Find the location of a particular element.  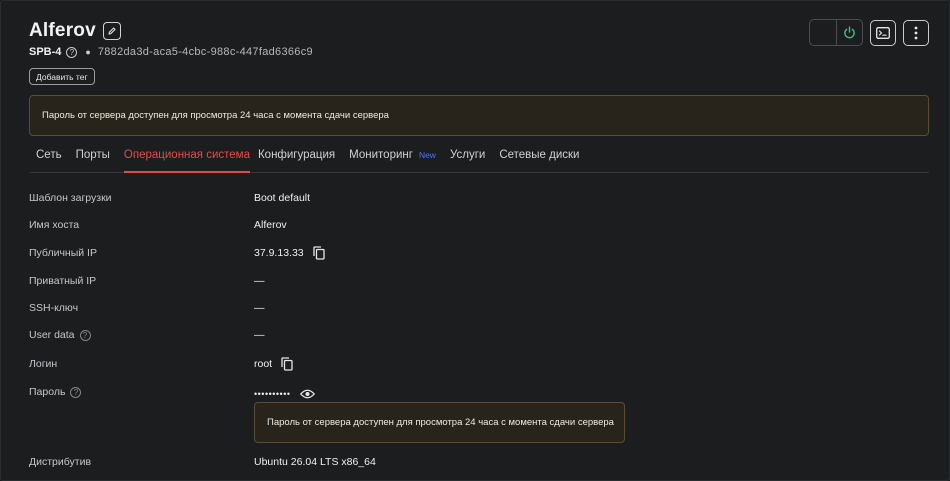

detail-row-private-ip: Приватный IP — is located at coordinates (479, 281).